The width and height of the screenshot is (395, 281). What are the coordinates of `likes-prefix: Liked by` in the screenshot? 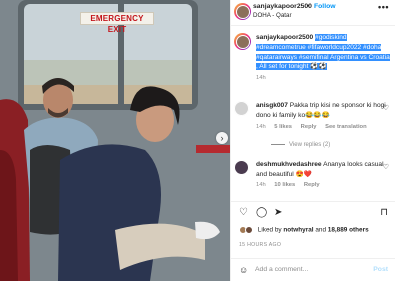 It's located at (269, 230).